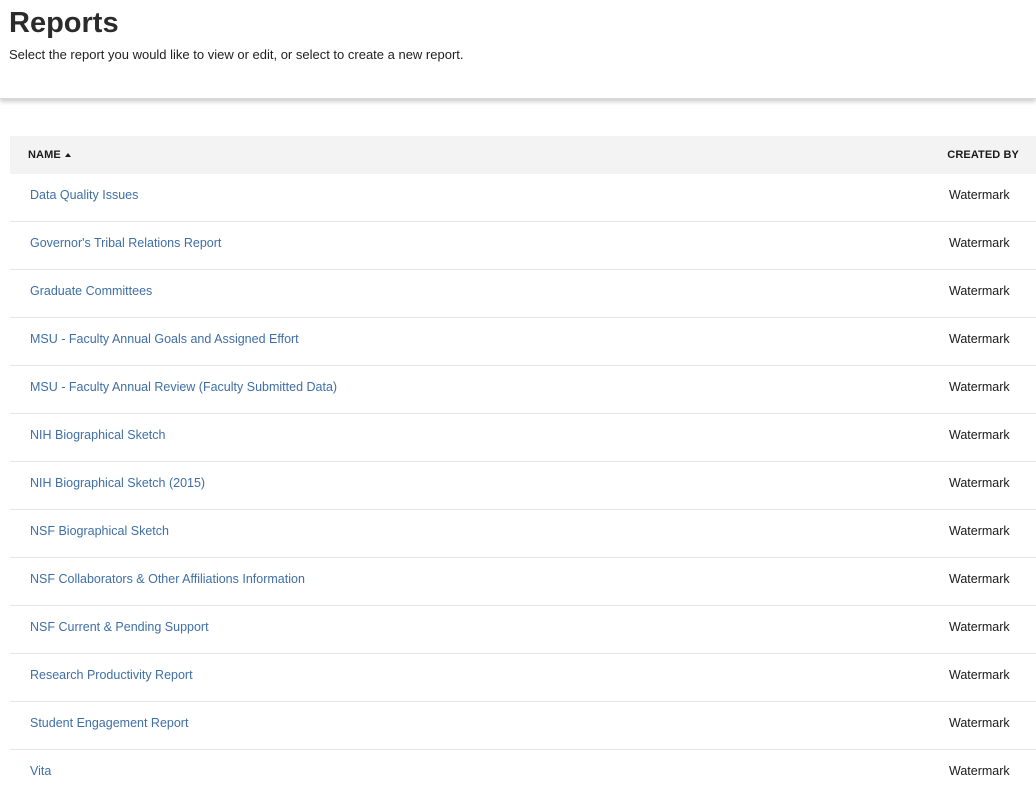 The height and width of the screenshot is (797, 1036). Describe the element at coordinates (99, 533) in the screenshot. I see `report-link: NSF Biographical Sketch` at that location.